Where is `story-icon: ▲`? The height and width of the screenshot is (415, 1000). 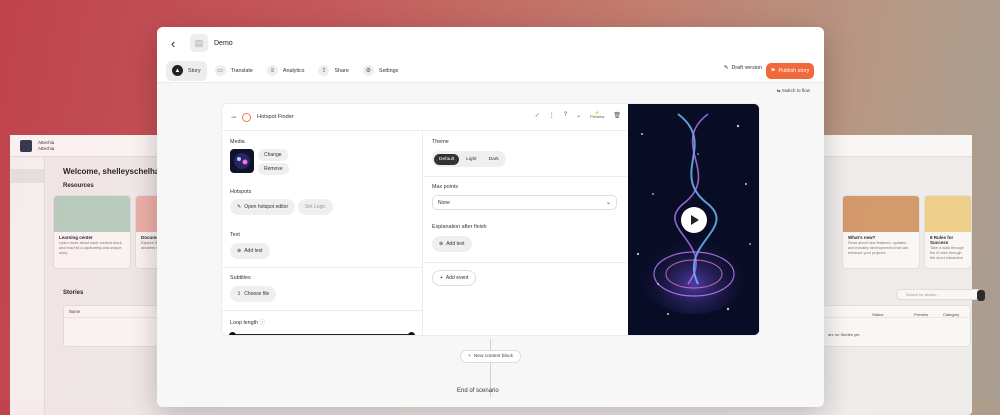
story-icon: ▲ is located at coordinates (177, 70).